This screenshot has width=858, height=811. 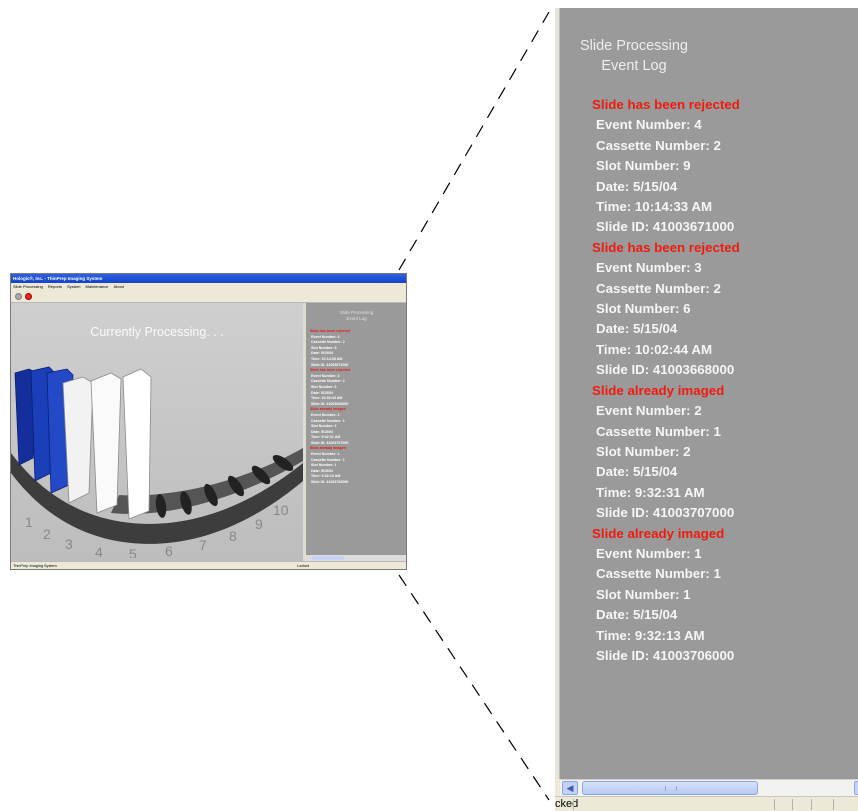 I want to click on callout-line-top, so click(x=474, y=141).